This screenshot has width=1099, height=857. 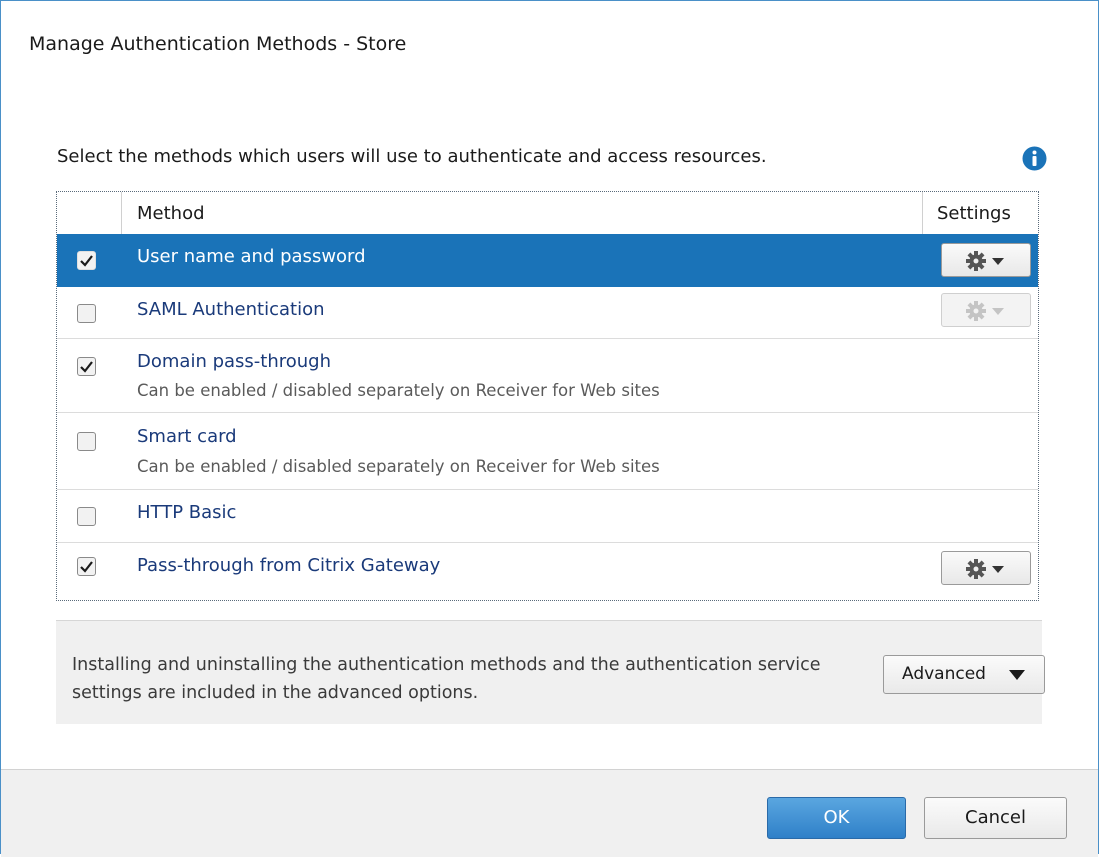 What do you see at coordinates (547, 313) in the screenshot?
I see `method-row-saml: SAML Authentication` at bounding box center [547, 313].